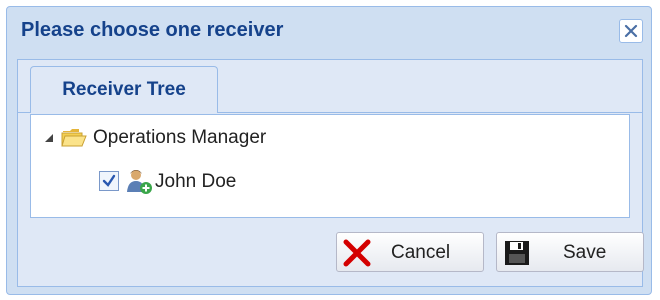  Describe the element at coordinates (585, 252) in the screenshot. I see `save-button-label: Save` at that location.